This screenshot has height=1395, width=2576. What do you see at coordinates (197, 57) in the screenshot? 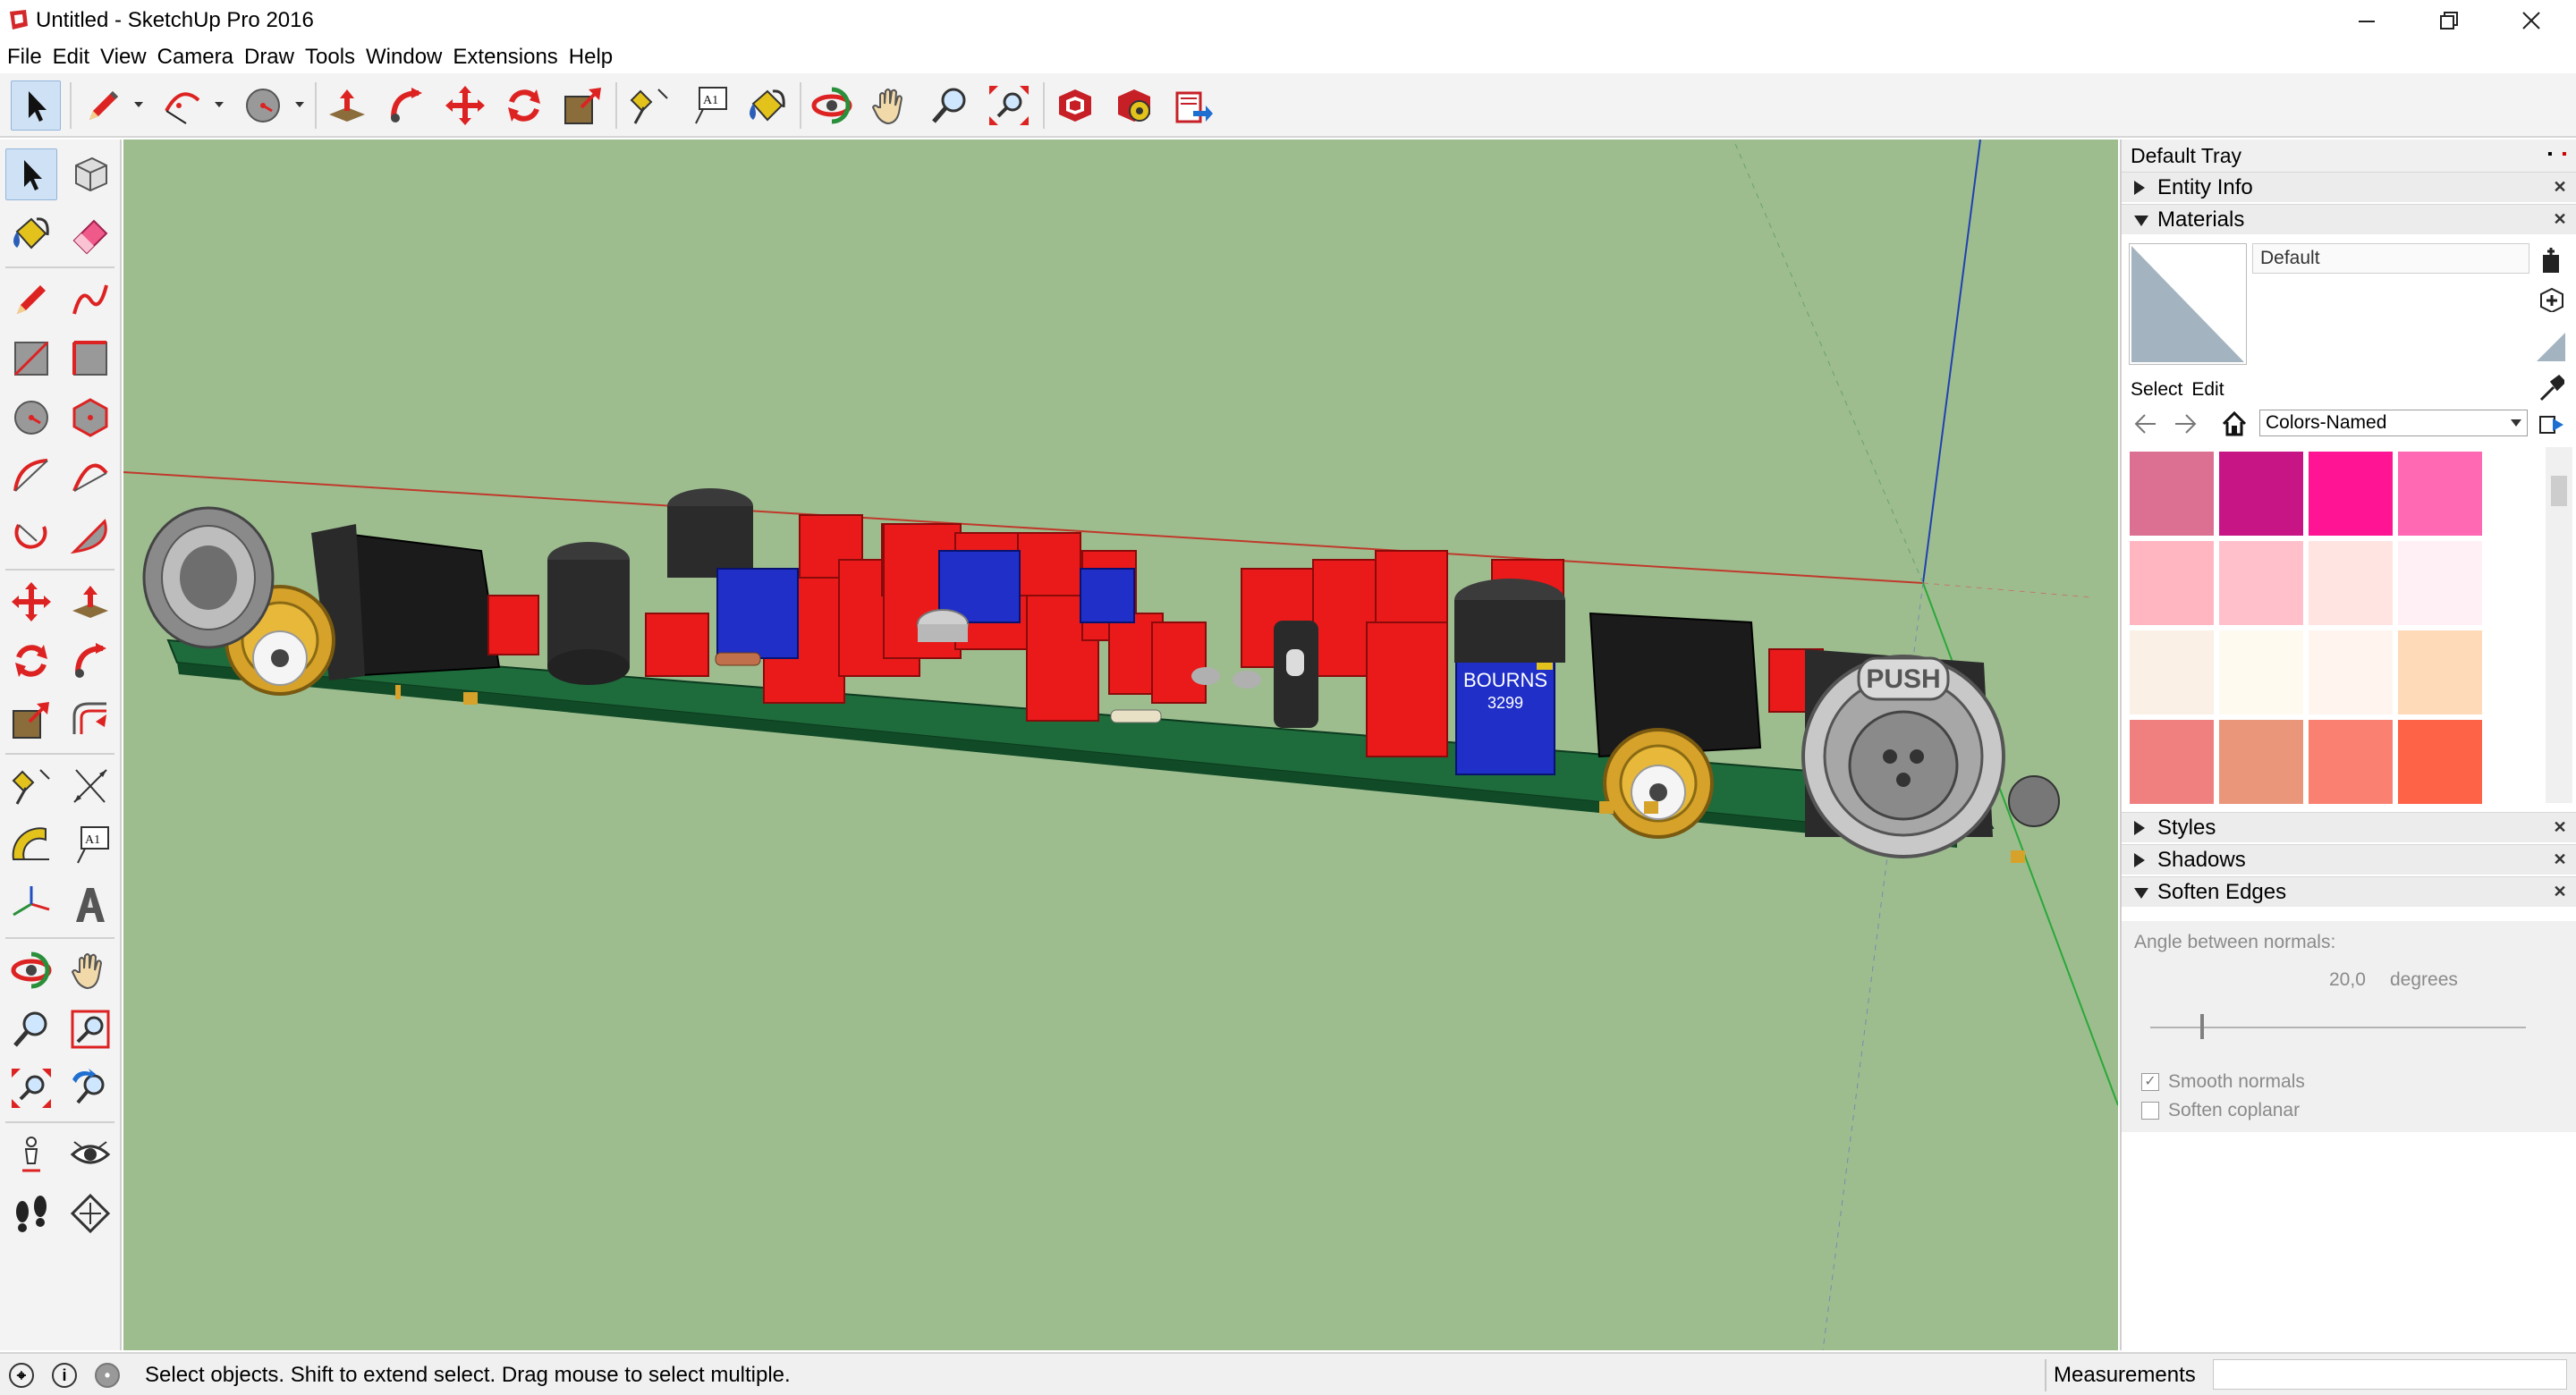
I see `menu-camera: Camera` at bounding box center [197, 57].